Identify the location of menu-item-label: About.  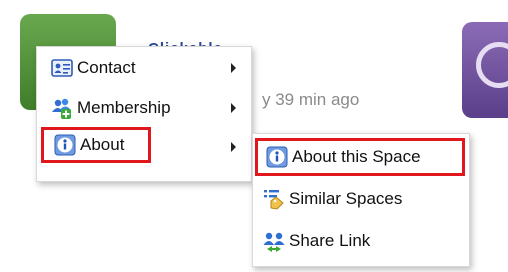
(102, 144).